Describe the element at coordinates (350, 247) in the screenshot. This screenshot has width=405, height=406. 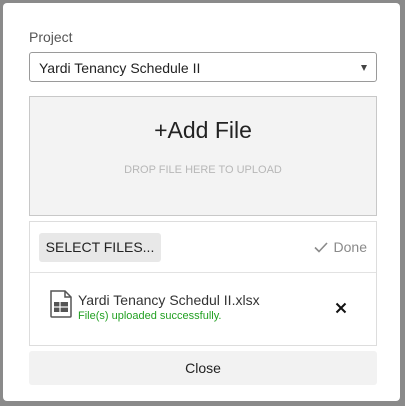
I see `done-label: Done` at that location.